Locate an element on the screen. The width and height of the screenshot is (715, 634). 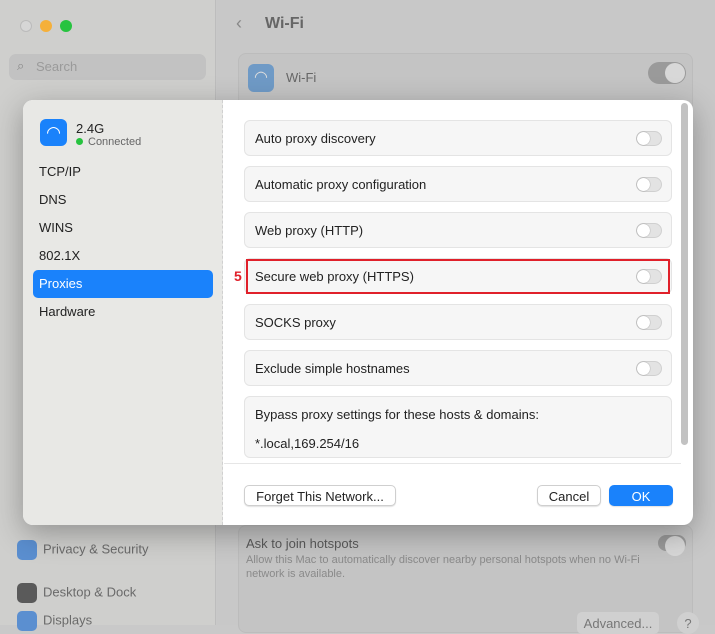
search-input: ⌕ Search is located at coordinates (107, 67).